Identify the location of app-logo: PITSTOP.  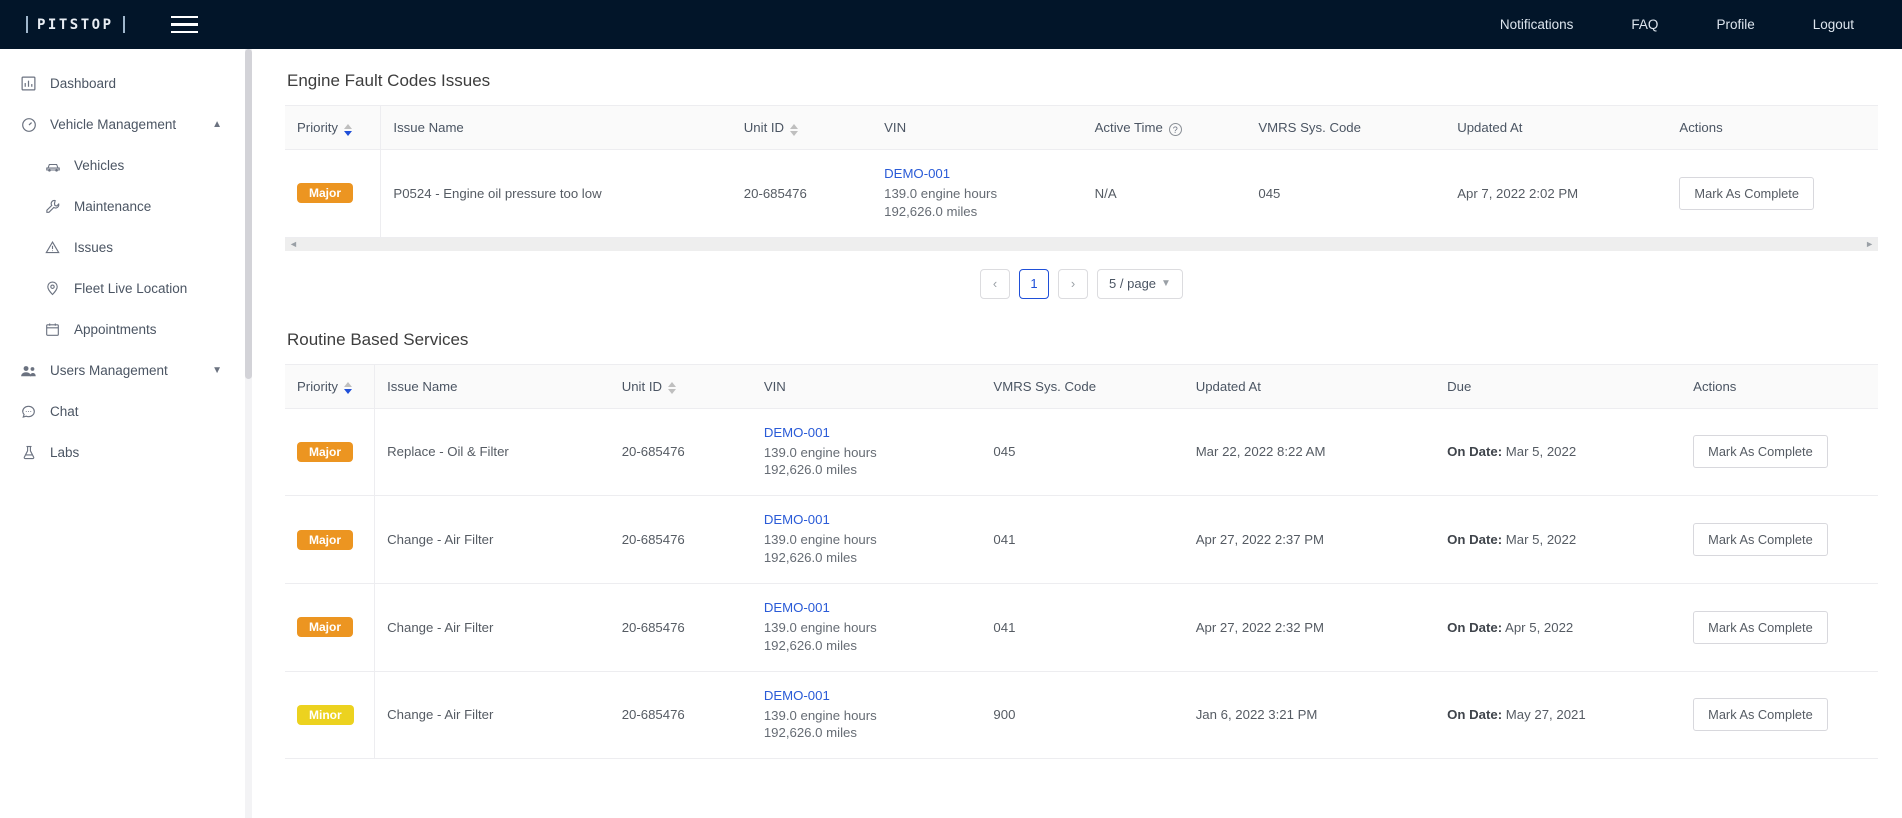
(75, 24).